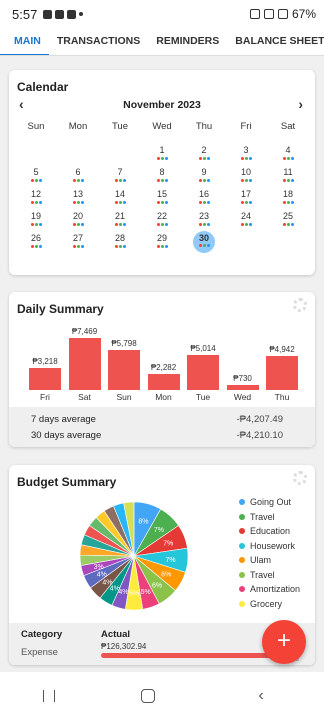  What do you see at coordinates (300, 104) in the screenshot?
I see `next-month-button: ›` at bounding box center [300, 104].